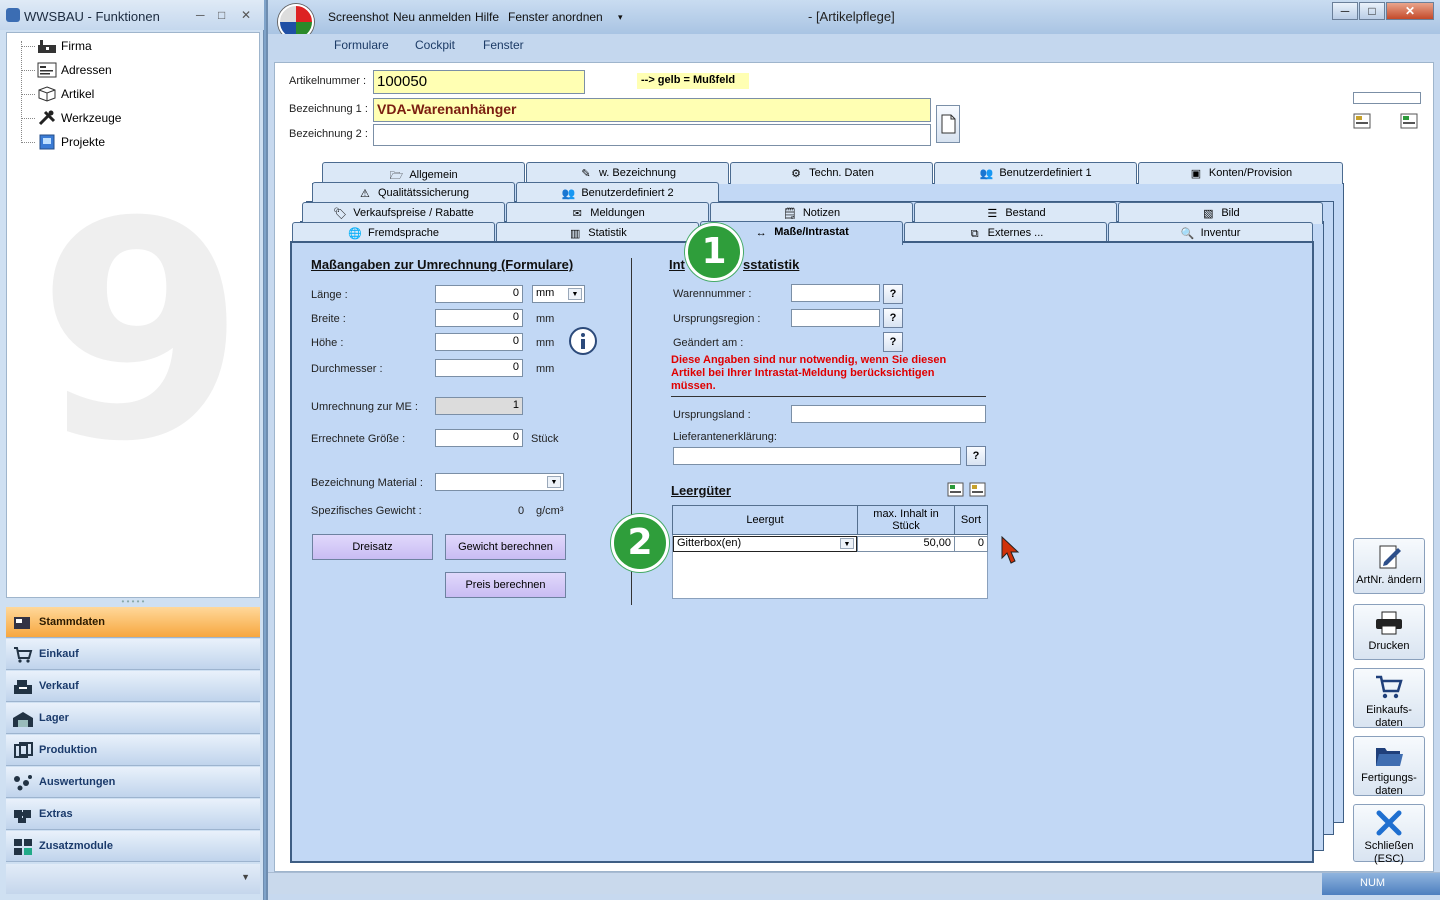  What do you see at coordinates (131, 70) in the screenshot?
I see `tree-item-adressen: Adressen` at bounding box center [131, 70].